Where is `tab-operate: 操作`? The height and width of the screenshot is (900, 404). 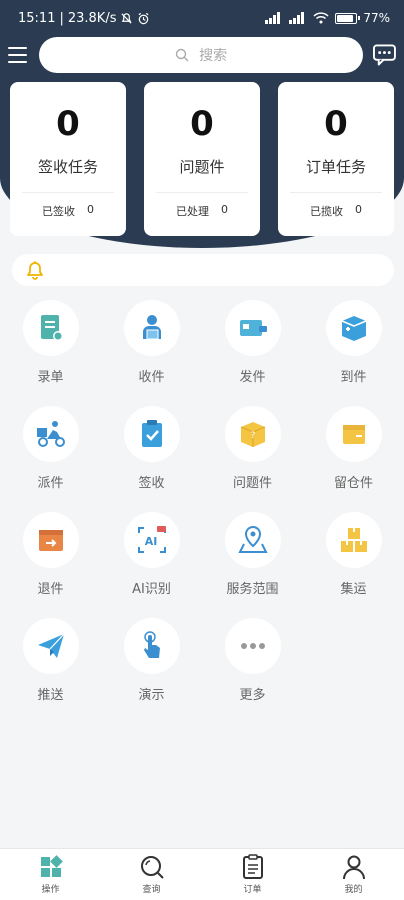 tab-operate: 操作 is located at coordinates (50, 874).